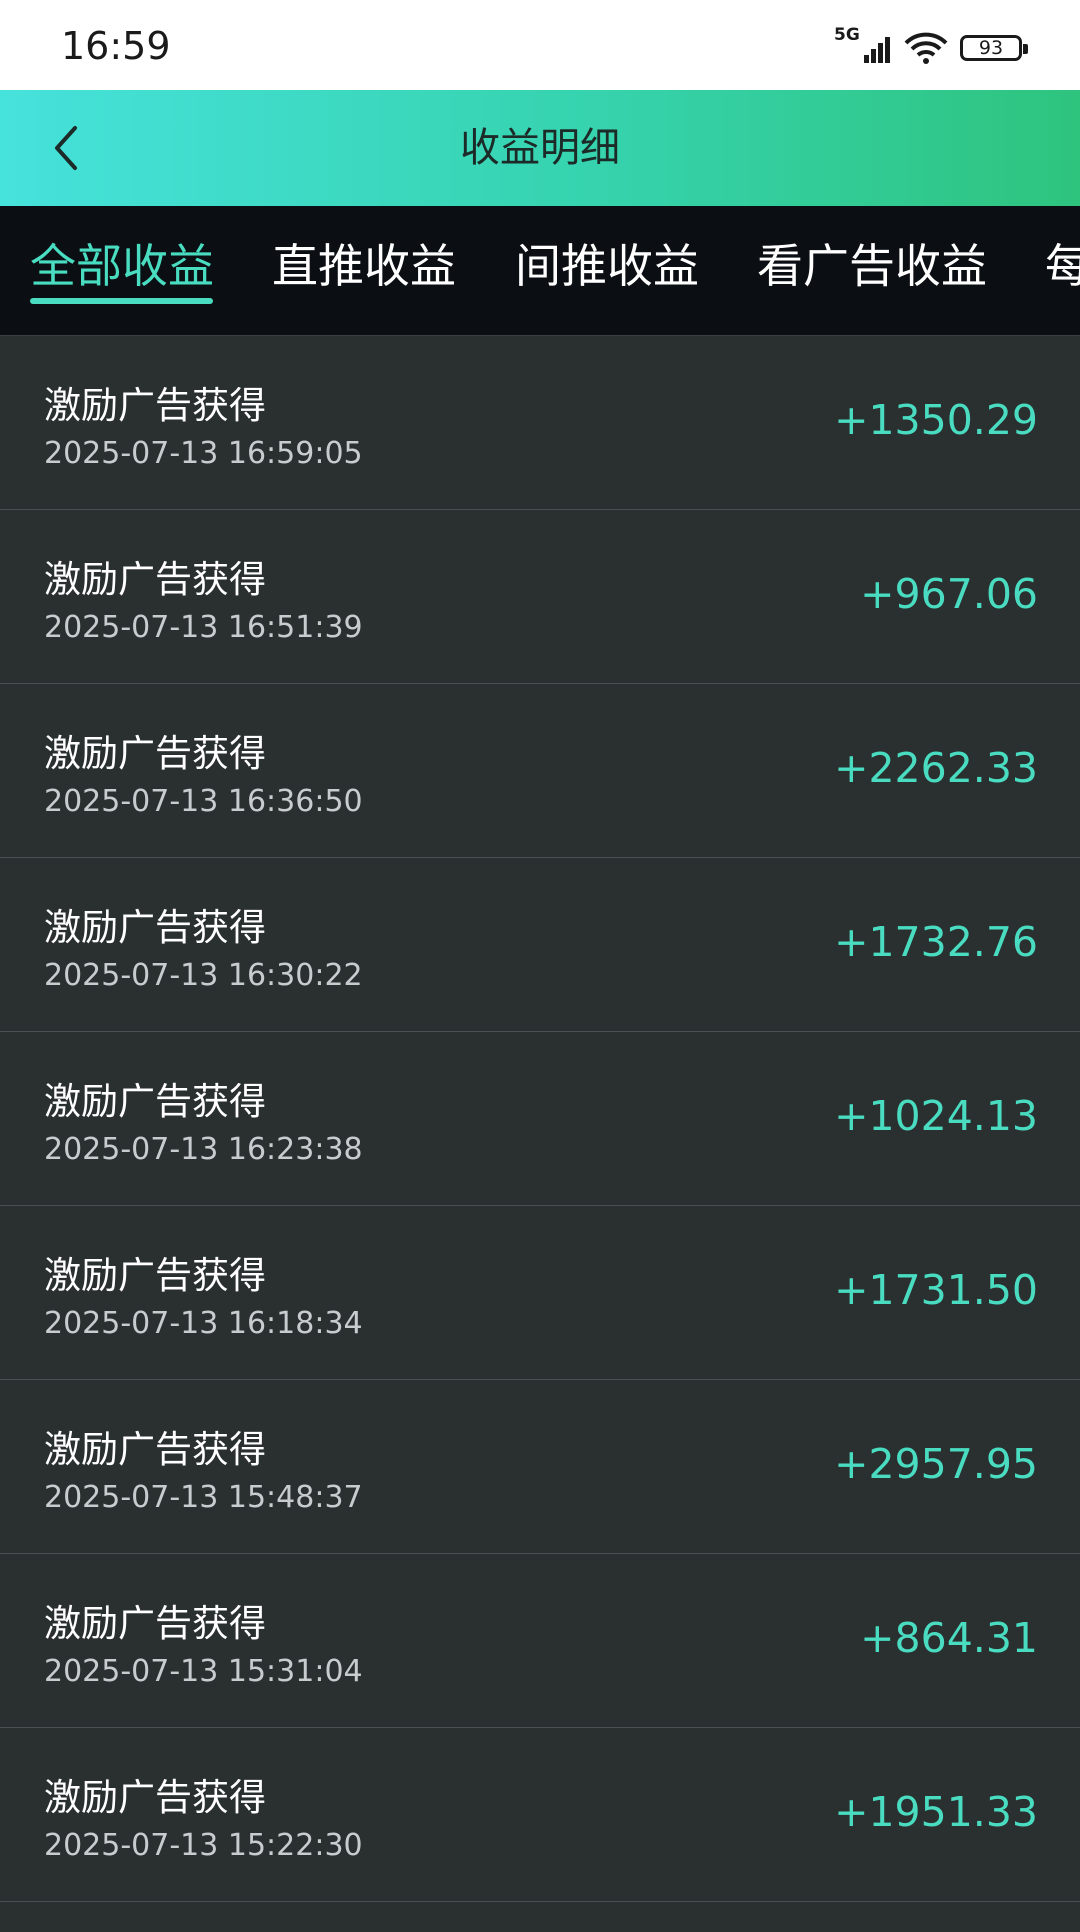  I want to click on tab-bar: 全部收益 直推收益 间推收益 看广告收益 每, so click(540, 271).